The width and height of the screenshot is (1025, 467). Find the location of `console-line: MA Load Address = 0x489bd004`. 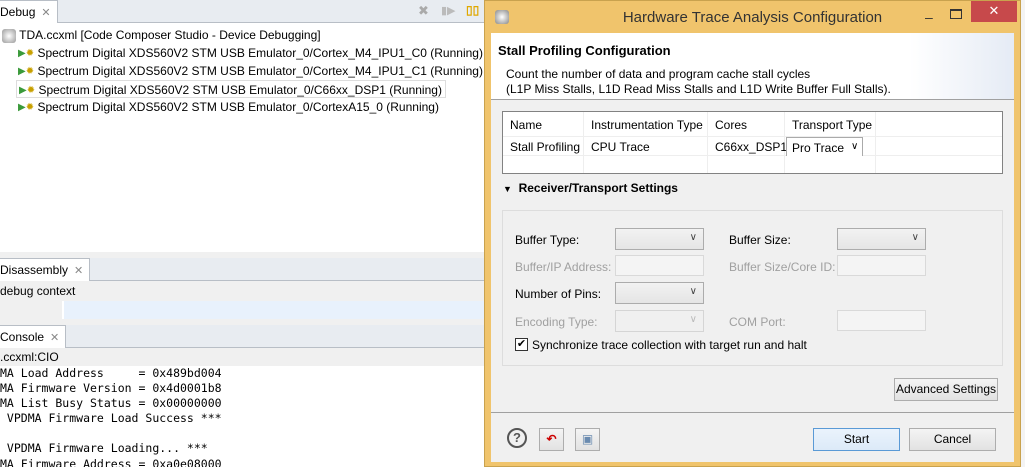

console-line: MA Load Address = 0x489bd004 is located at coordinates (111, 373).